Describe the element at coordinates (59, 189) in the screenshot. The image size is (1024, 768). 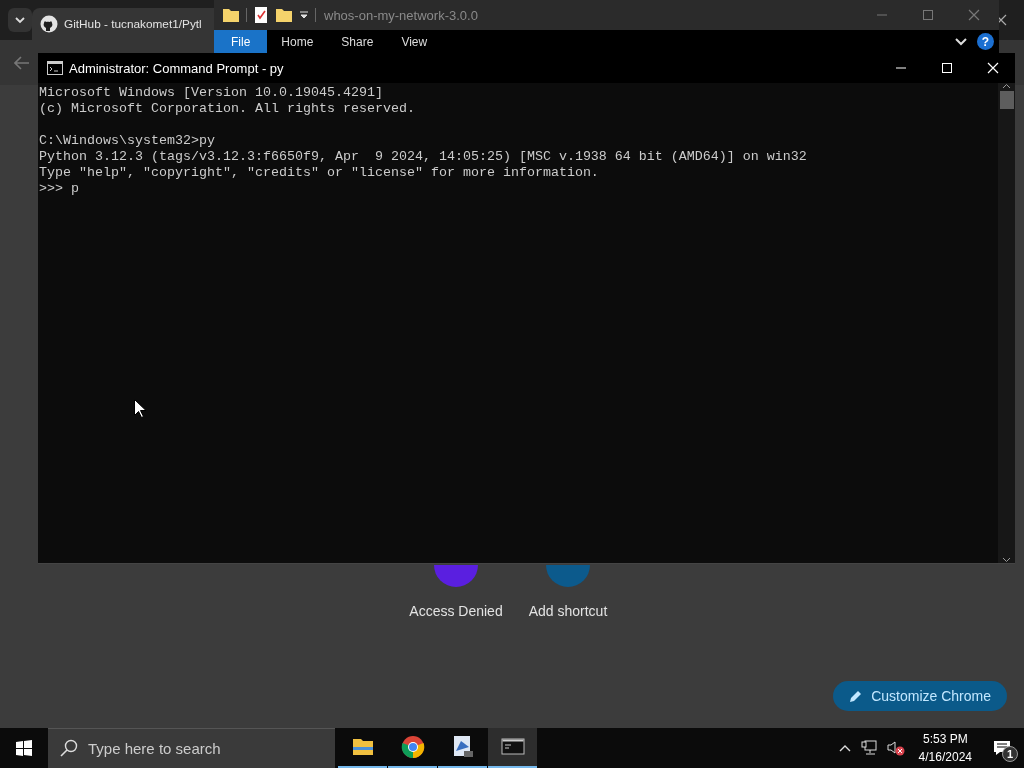
I see `console-line: >>> p` at that location.